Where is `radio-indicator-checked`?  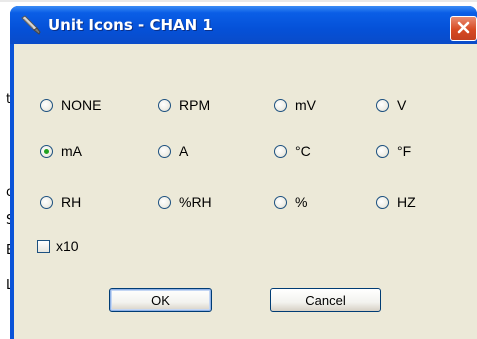 radio-indicator-checked is located at coordinates (46, 151).